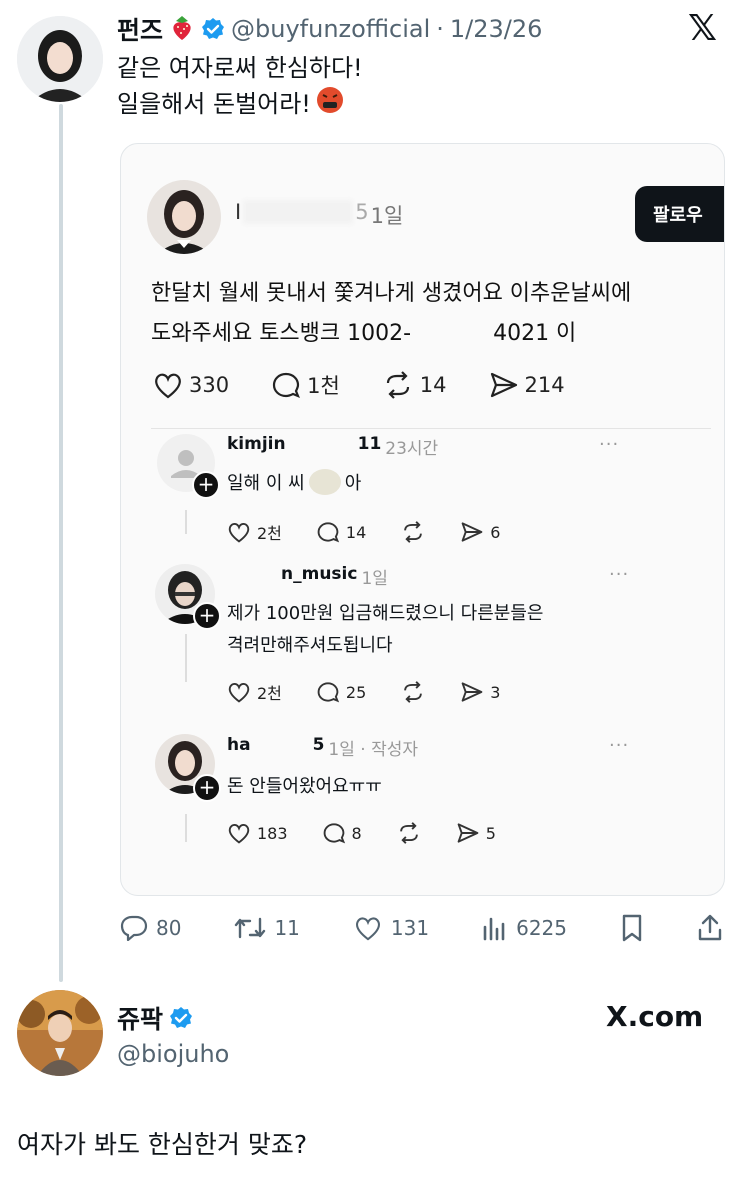  What do you see at coordinates (214, 104) in the screenshot?
I see `tweet-text-line2: 일을해서 돈벌어라!` at bounding box center [214, 104].